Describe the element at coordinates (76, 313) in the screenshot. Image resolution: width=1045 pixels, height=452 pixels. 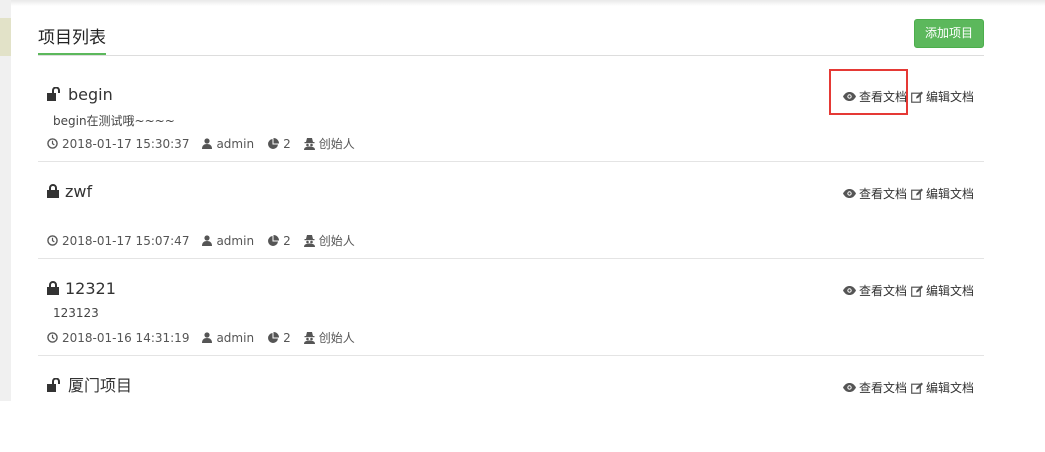
I see `project-description: 123123` at that location.